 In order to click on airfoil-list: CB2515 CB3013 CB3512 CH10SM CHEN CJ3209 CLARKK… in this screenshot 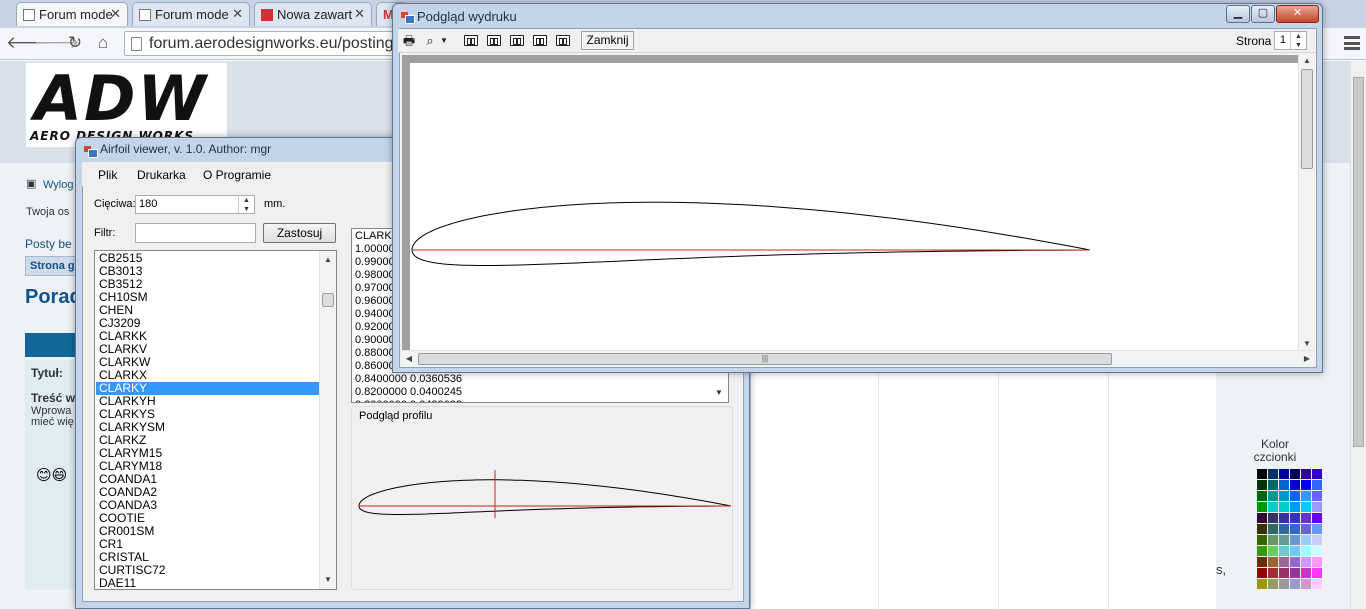, I will do `click(215, 420)`.